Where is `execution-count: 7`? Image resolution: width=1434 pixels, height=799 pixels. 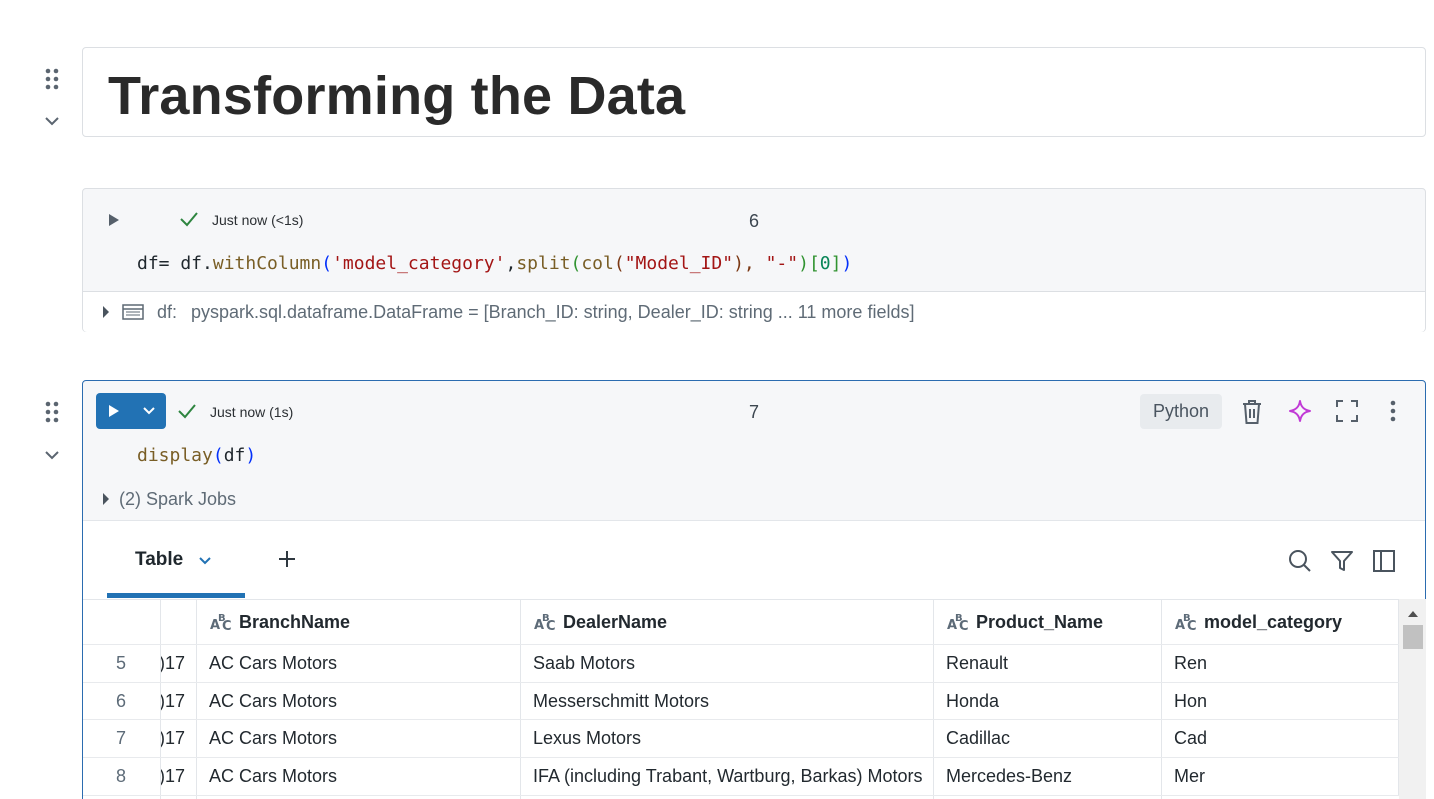
execution-count: 7 is located at coordinates (754, 412).